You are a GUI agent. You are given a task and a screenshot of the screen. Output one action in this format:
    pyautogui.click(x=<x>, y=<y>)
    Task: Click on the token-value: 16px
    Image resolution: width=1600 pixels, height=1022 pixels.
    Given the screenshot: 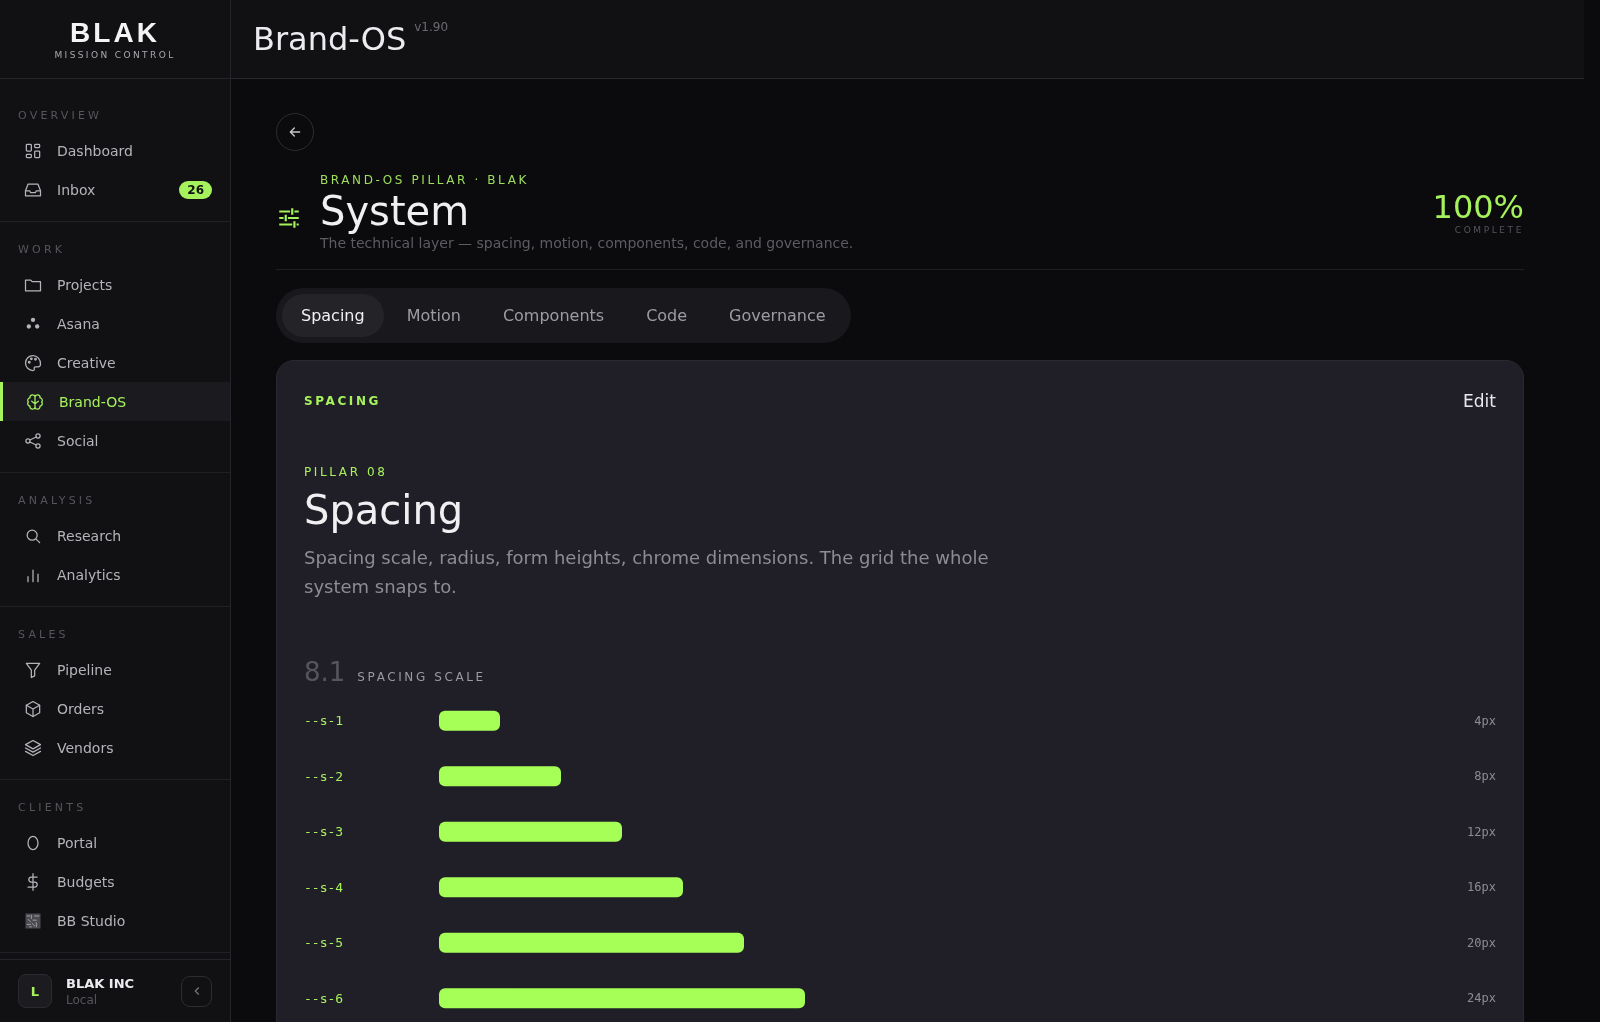 What is the action you would take?
    pyautogui.click(x=1481, y=887)
    